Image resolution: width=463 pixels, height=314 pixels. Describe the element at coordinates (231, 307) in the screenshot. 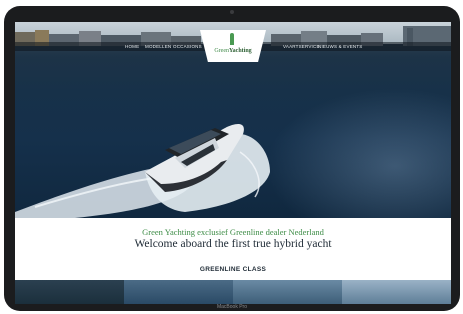

I see `device-label: MacBook Pro` at that location.